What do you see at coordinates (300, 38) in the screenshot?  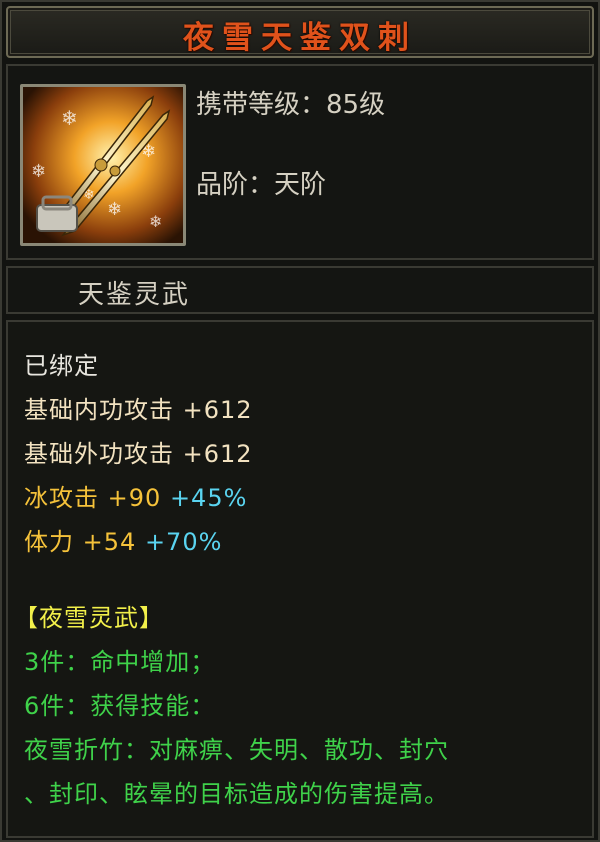 I see `item-title: 夜雪天鉴双刺` at bounding box center [300, 38].